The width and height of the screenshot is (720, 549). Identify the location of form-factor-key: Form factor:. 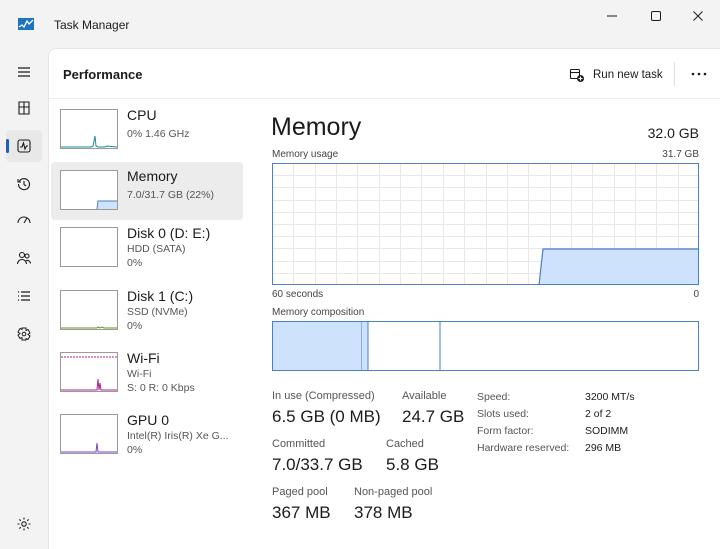
(505, 431).